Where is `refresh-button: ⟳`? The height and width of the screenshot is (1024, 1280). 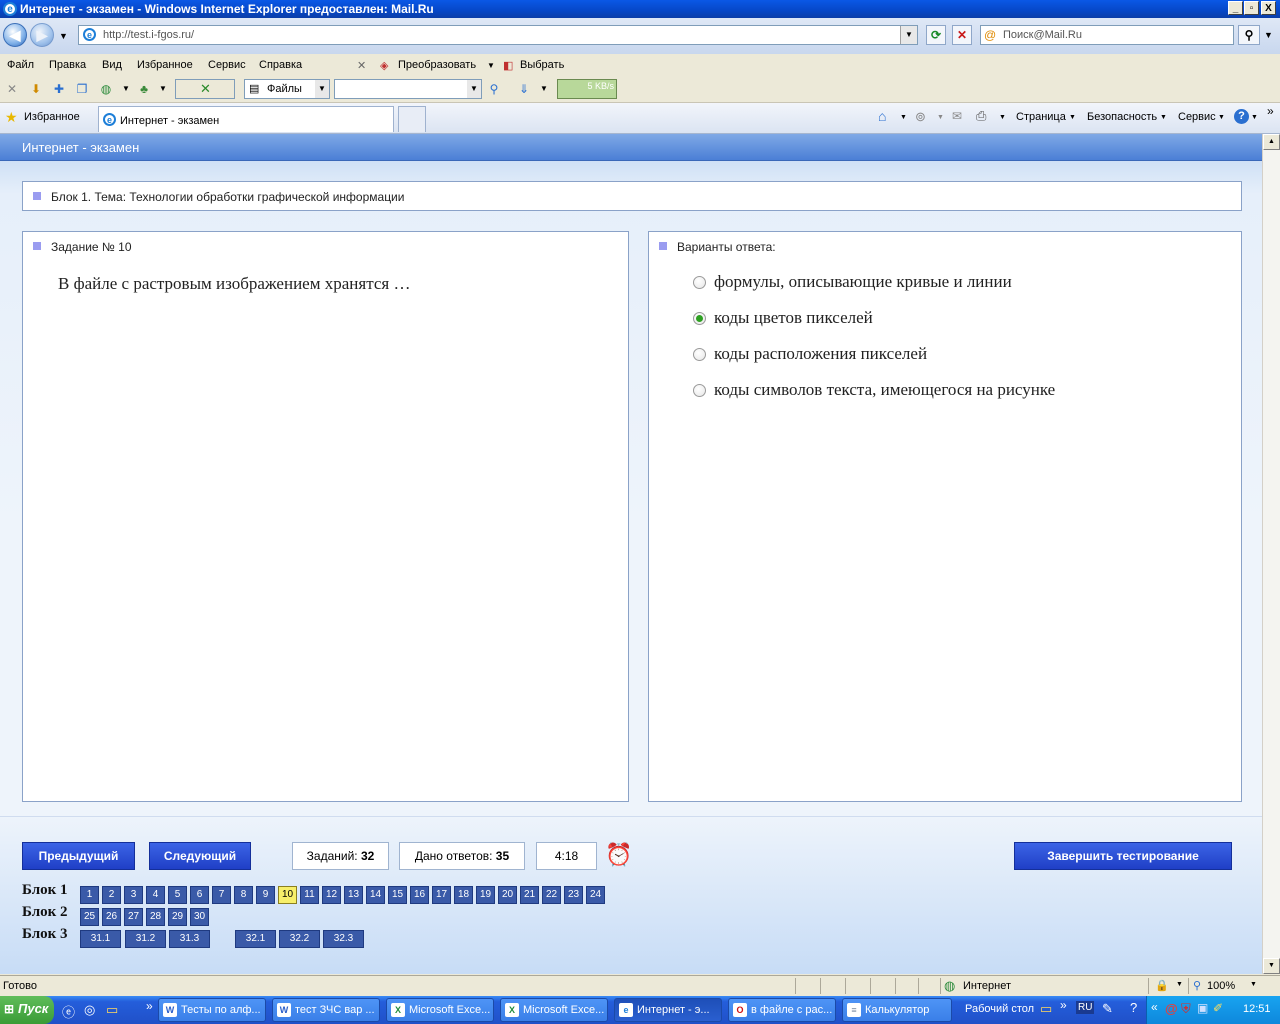 refresh-button: ⟳ is located at coordinates (936, 35).